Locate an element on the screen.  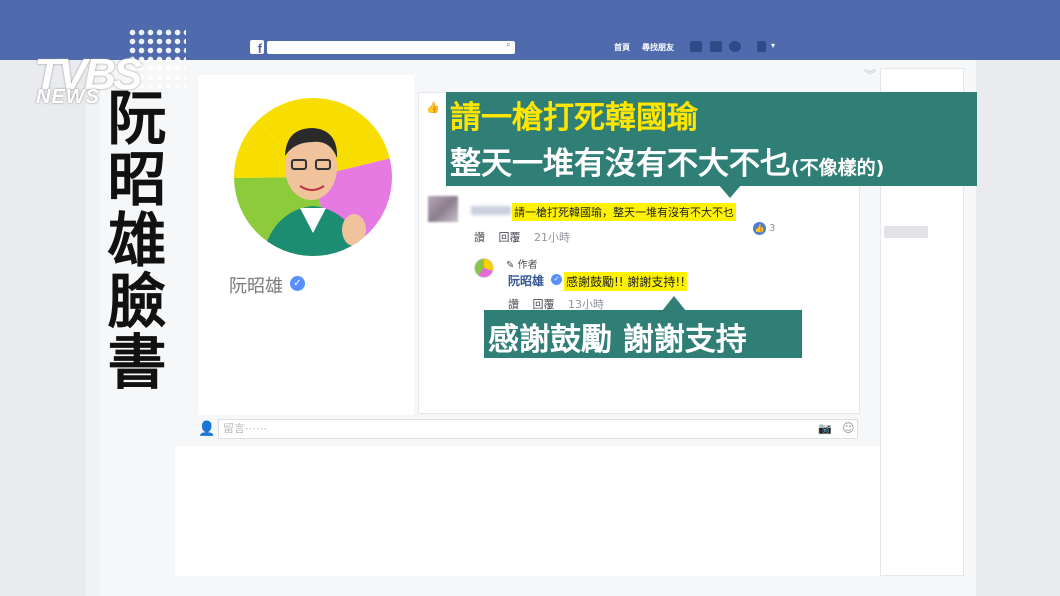
pencil-icon: ✎ is located at coordinates (510, 265).